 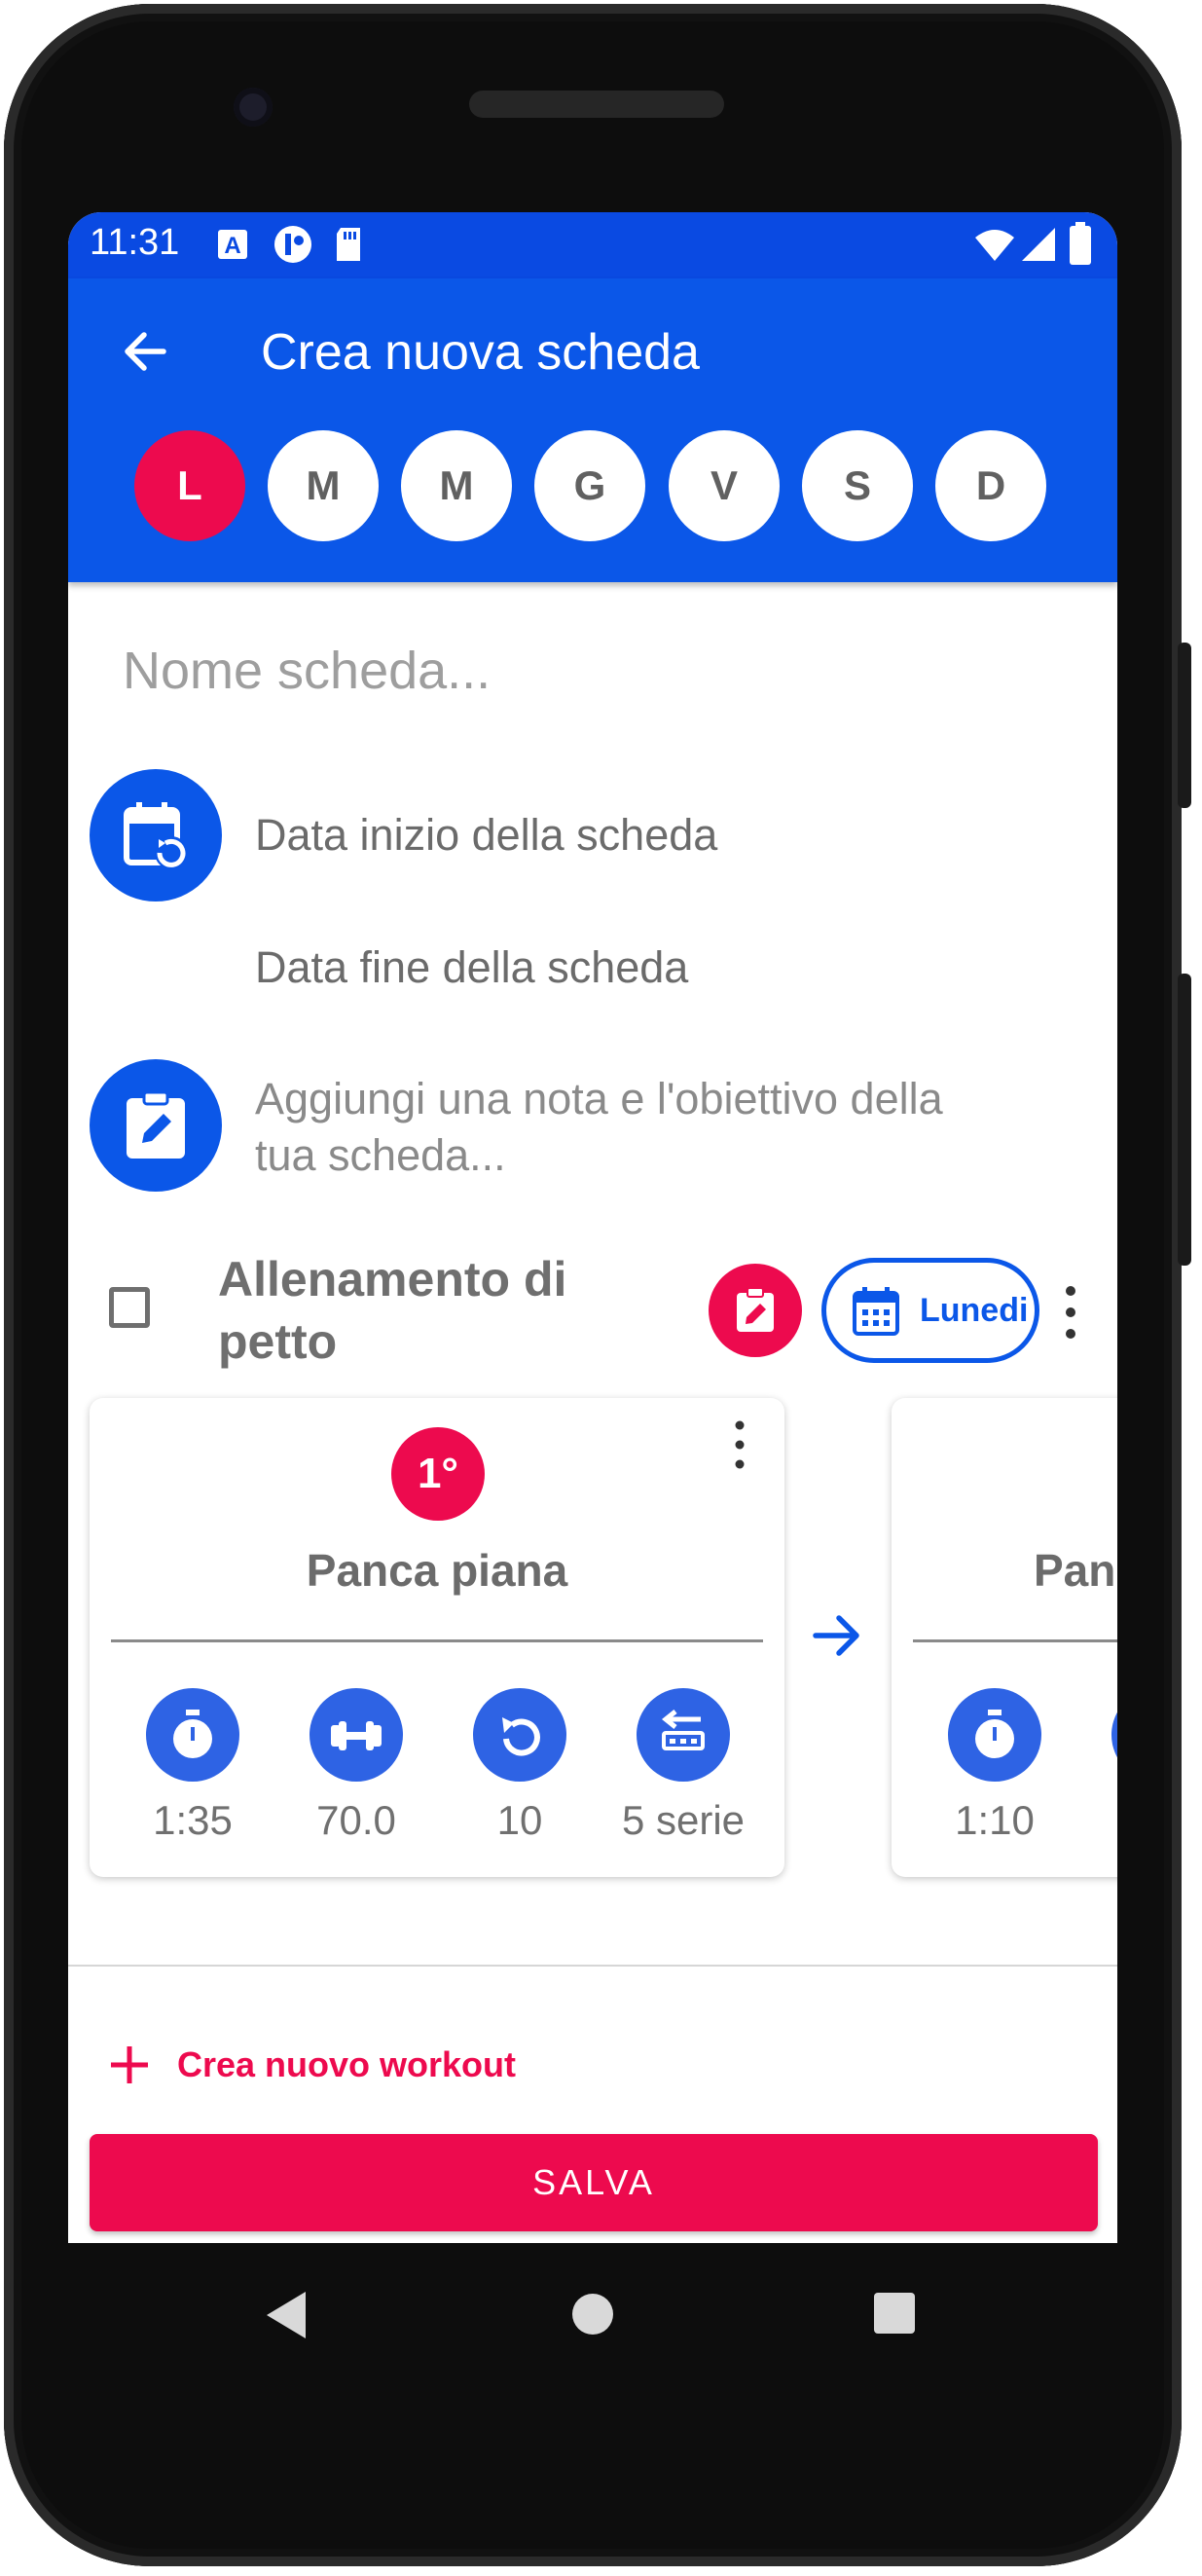 What do you see at coordinates (597, 104) in the screenshot?
I see `earpiece-speaker` at bounding box center [597, 104].